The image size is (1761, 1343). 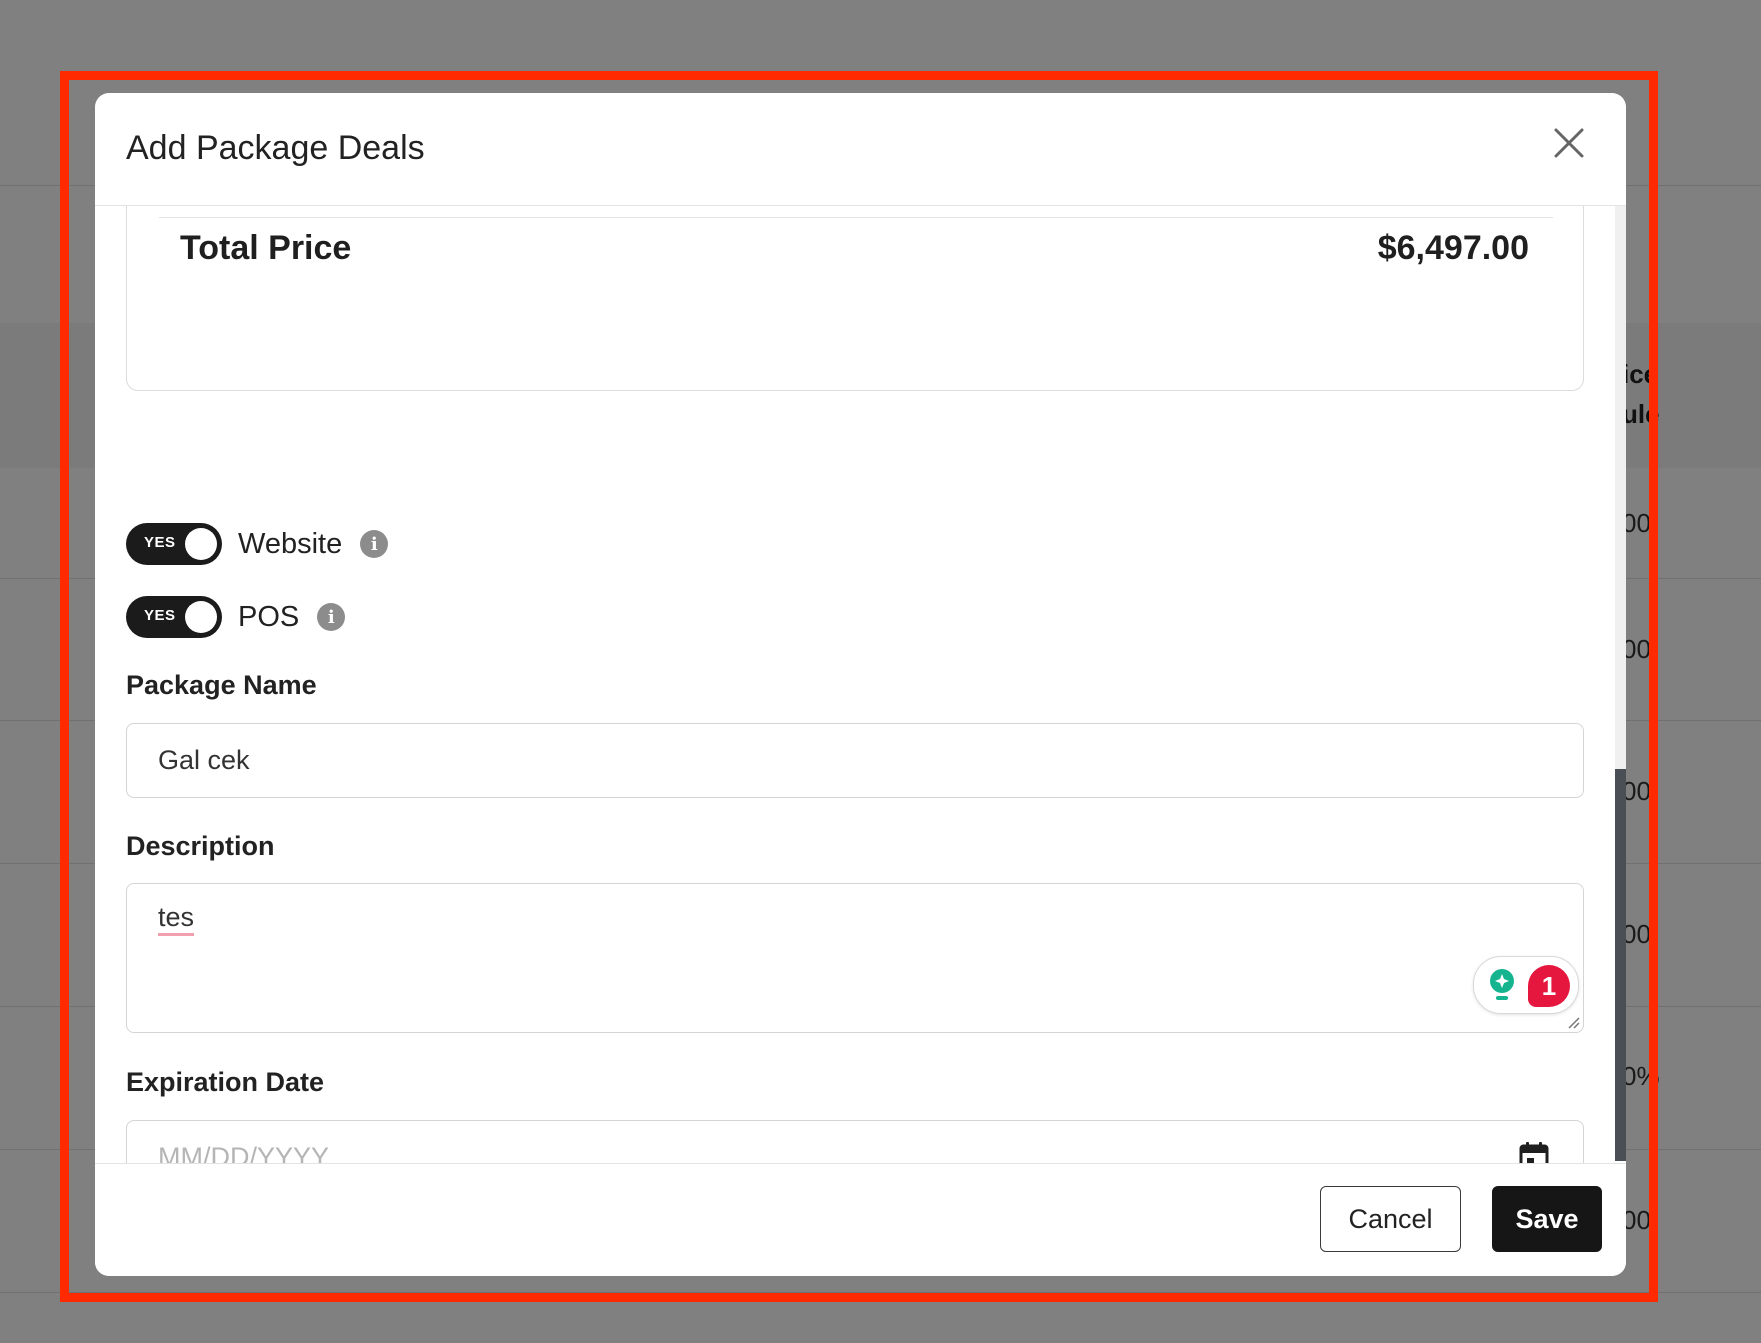 What do you see at coordinates (855, 298) in the screenshot?
I see `price-summary-card: Total Price $6,497.00` at bounding box center [855, 298].